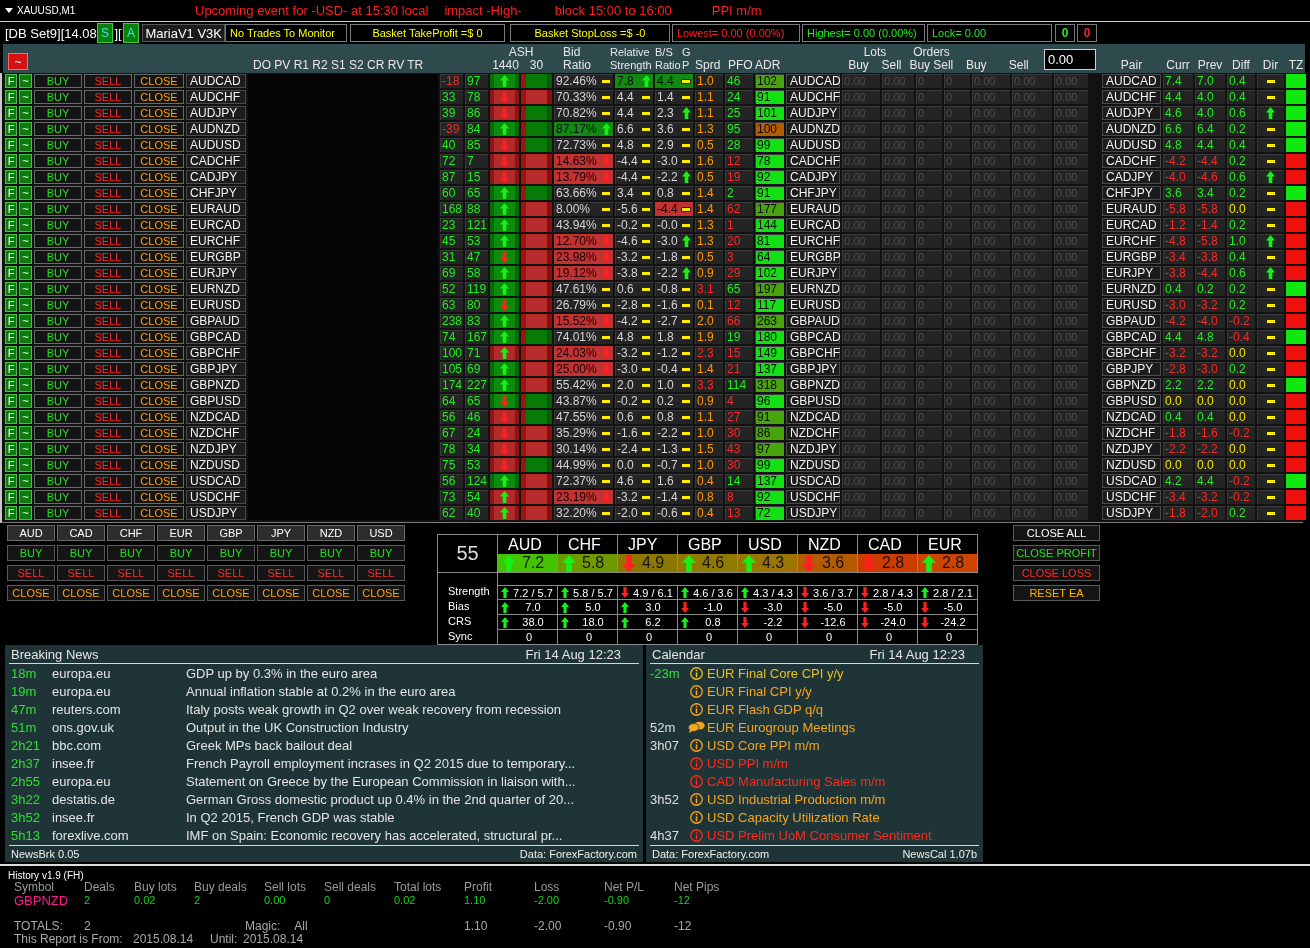 This screenshot has height=948, width=1310. I want to click on lot-size-field: 0.00, so click(1070, 59).